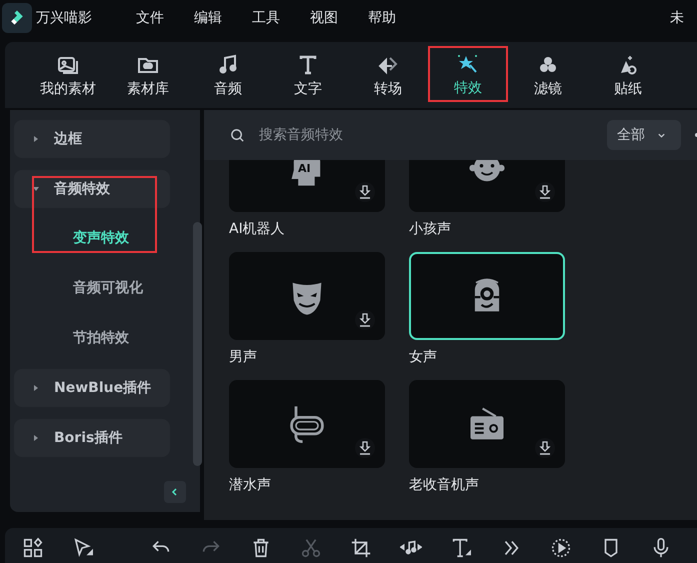 The height and width of the screenshot is (563, 697). What do you see at coordinates (228, 75) in the screenshot?
I see `media-tab: 音频` at bounding box center [228, 75].